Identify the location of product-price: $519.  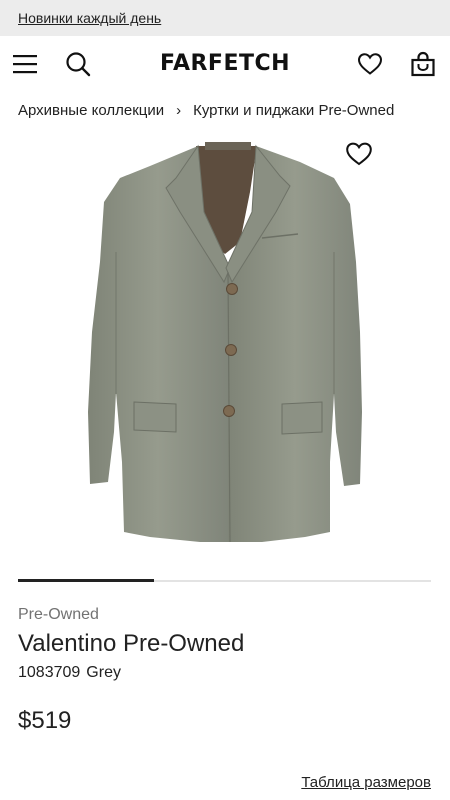
(45, 720).